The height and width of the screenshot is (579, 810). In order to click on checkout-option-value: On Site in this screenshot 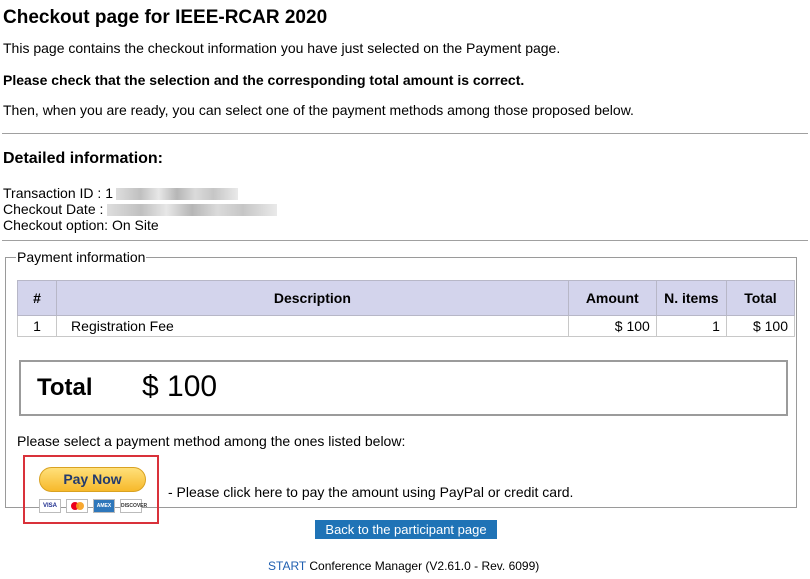, I will do `click(135, 225)`.